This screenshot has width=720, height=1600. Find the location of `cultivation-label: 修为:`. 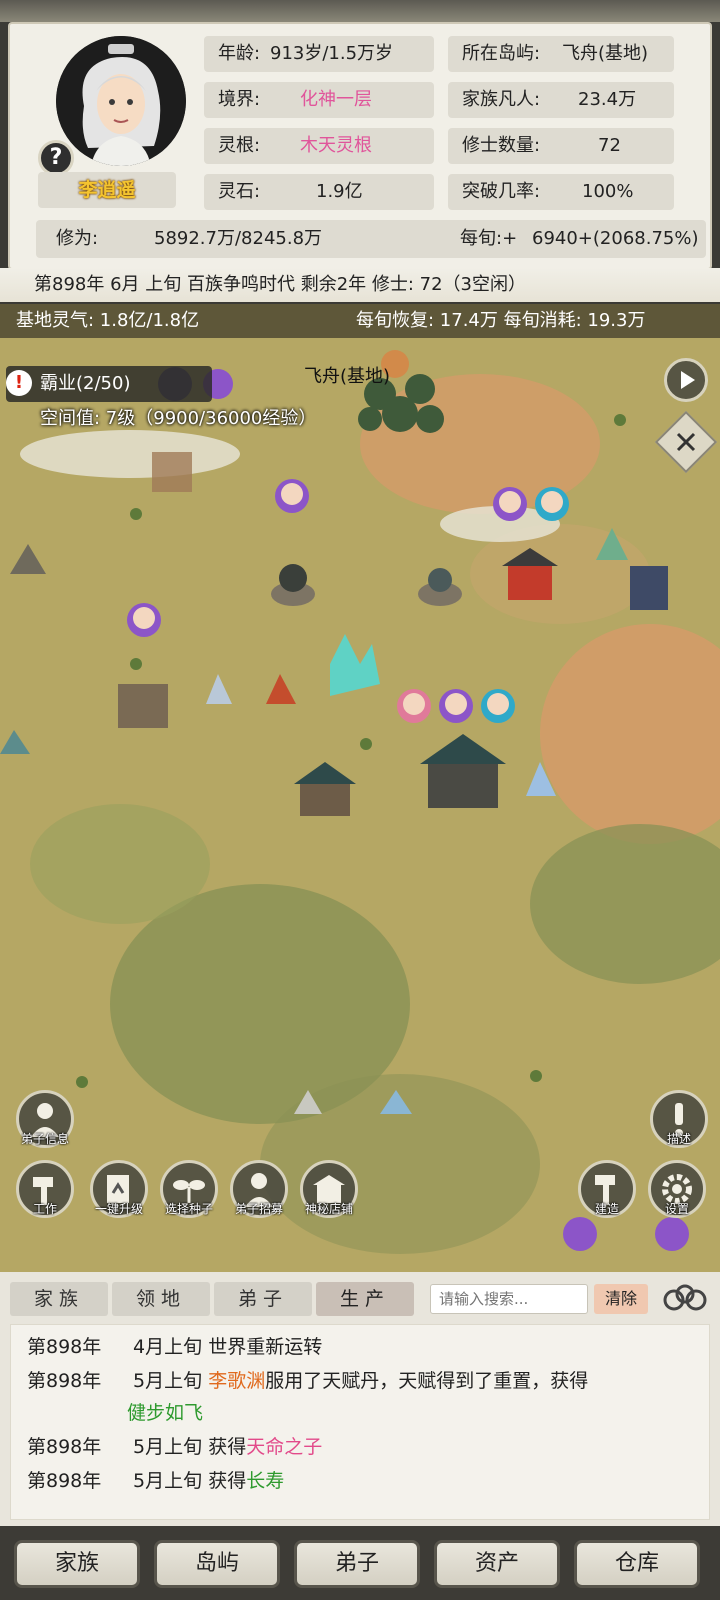

cultivation-label: 修为: is located at coordinates (77, 238).